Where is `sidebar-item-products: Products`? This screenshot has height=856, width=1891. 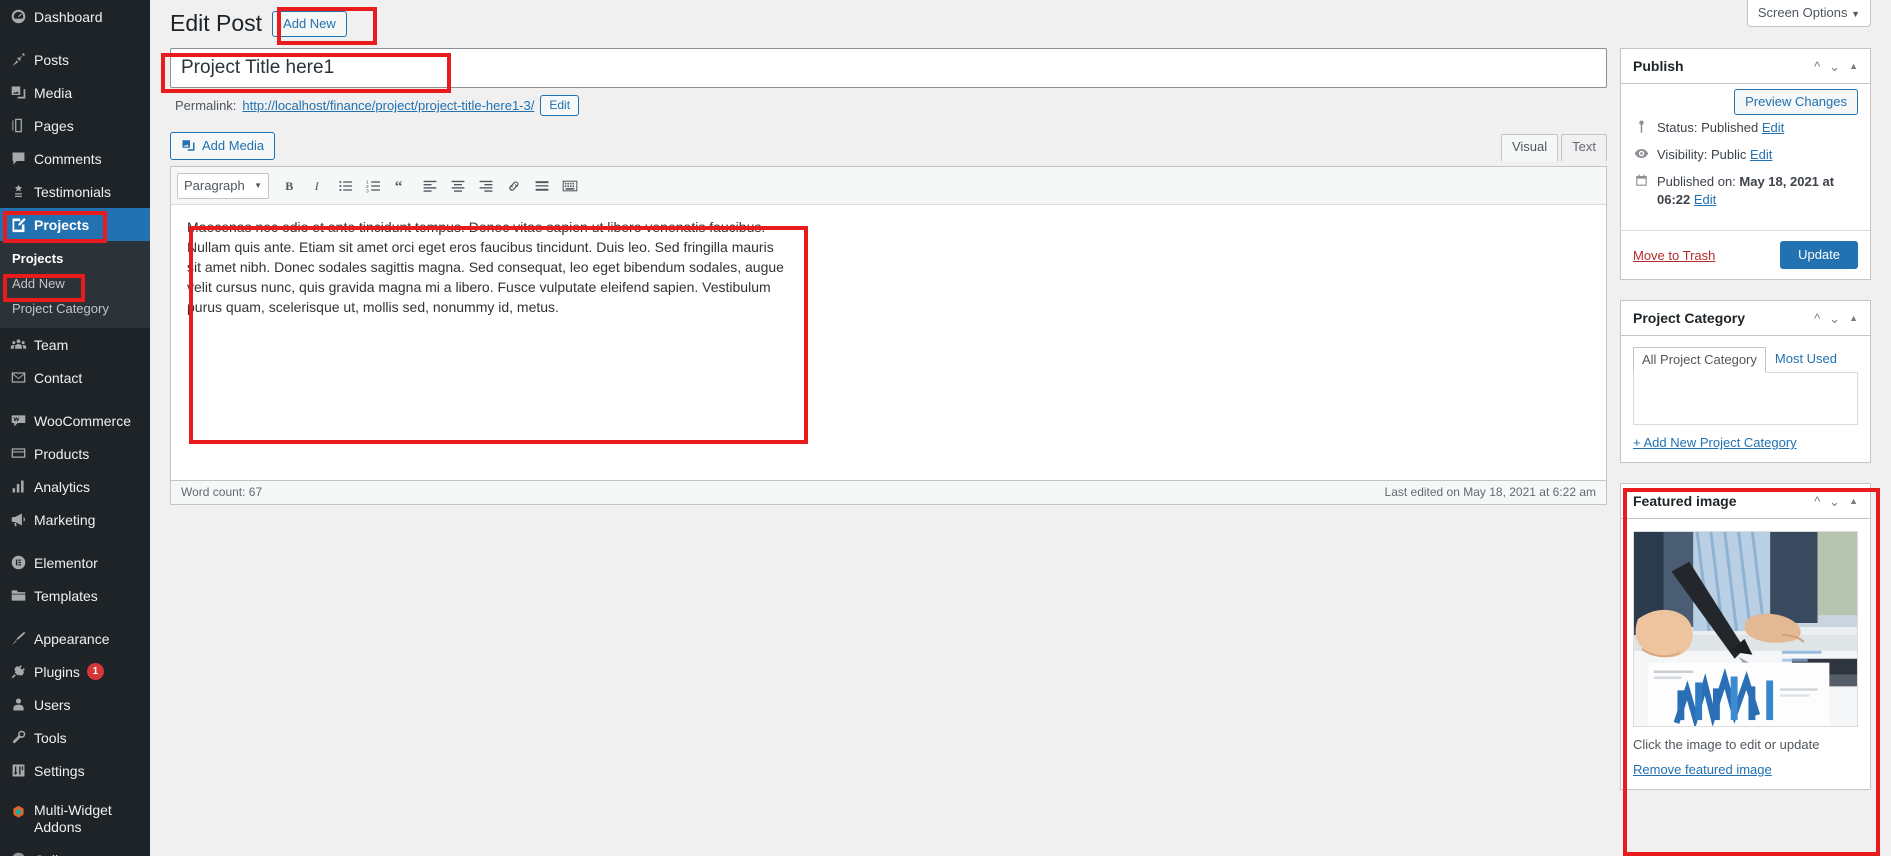
sidebar-item-products: Products is located at coordinates (75, 453).